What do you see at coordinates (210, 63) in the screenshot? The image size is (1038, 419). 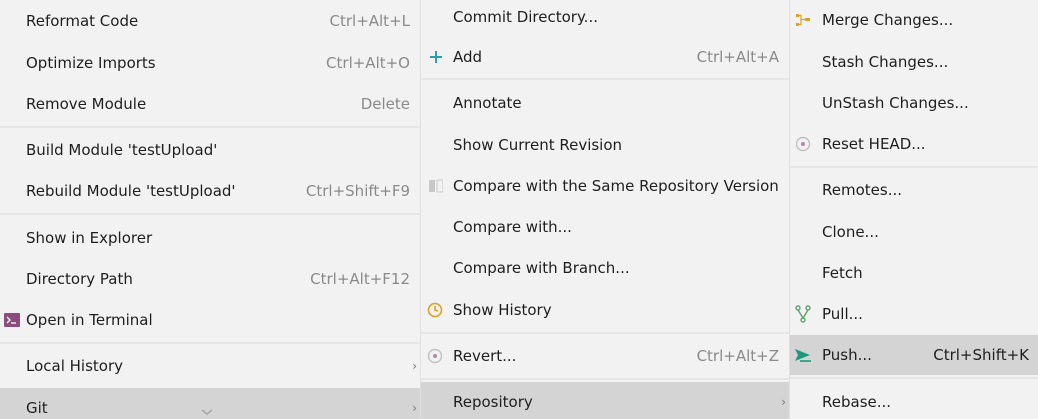 I see `menu-item-optimize-imports: Optimize Imports Ctrl+Alt+O` at bounding box center [210, 63].